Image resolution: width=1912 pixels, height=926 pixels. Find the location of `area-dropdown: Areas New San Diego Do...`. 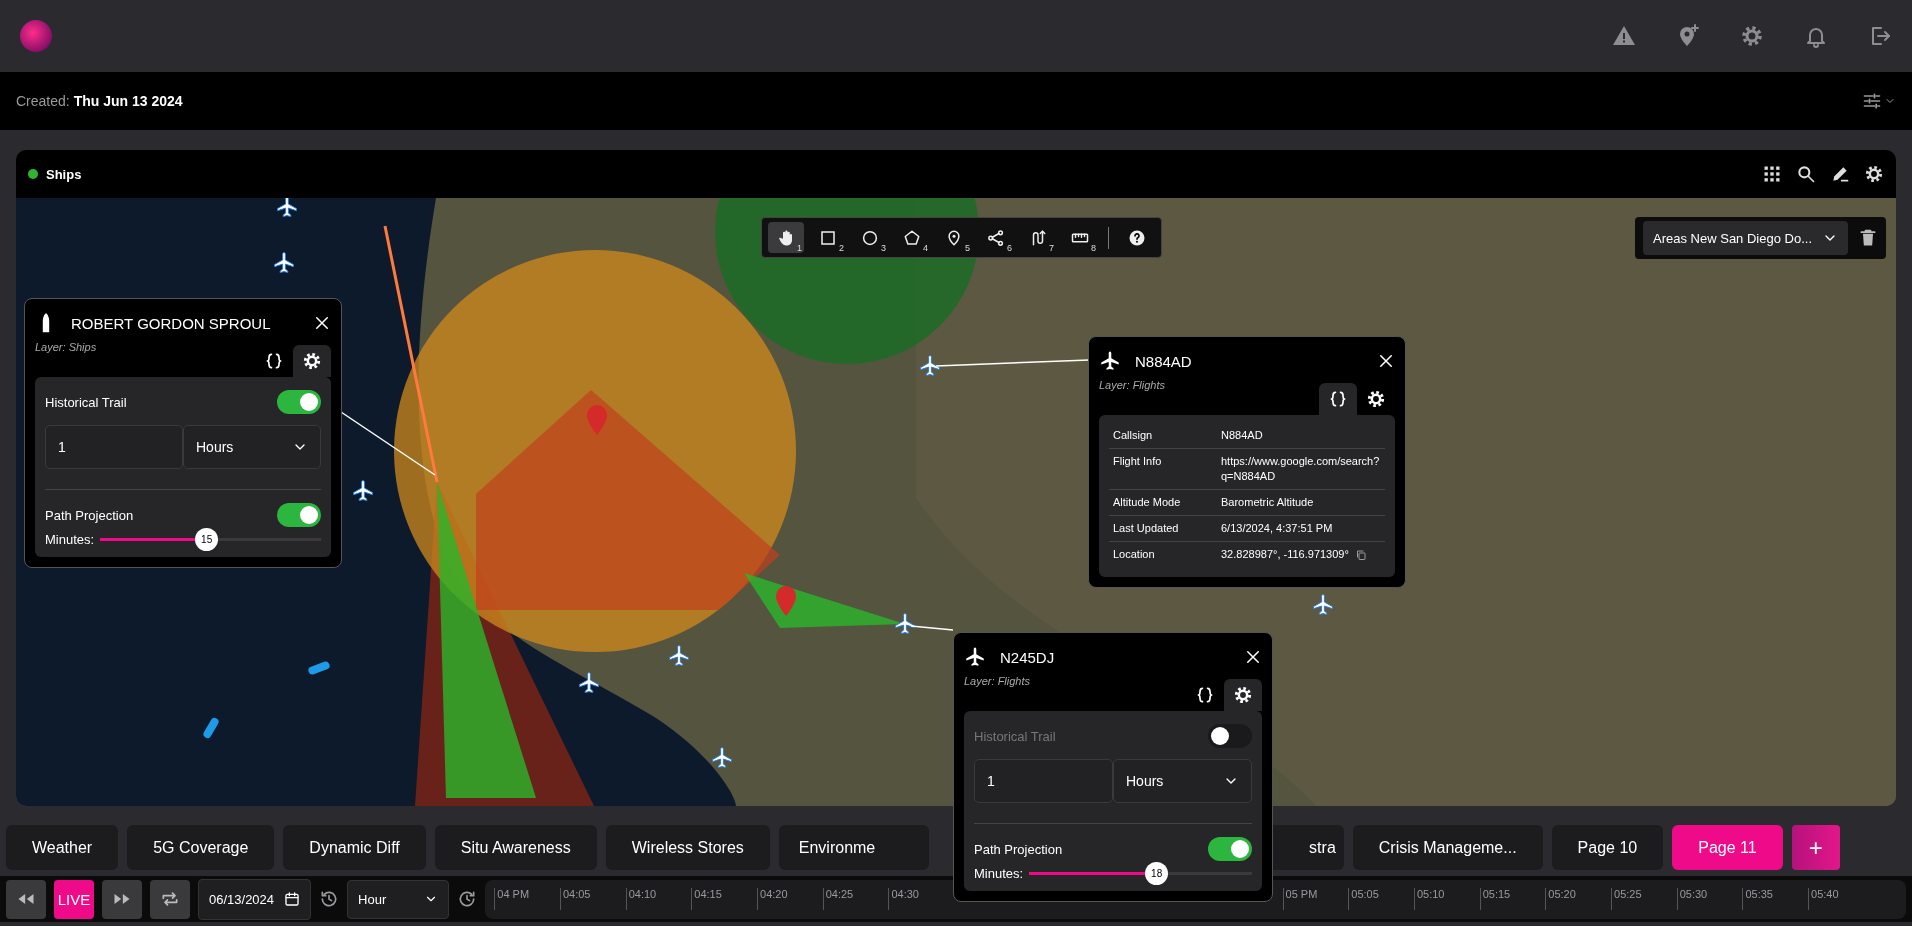

area-dropdown: Areas New San Diego Do... is located at coordinates (1745, 238).